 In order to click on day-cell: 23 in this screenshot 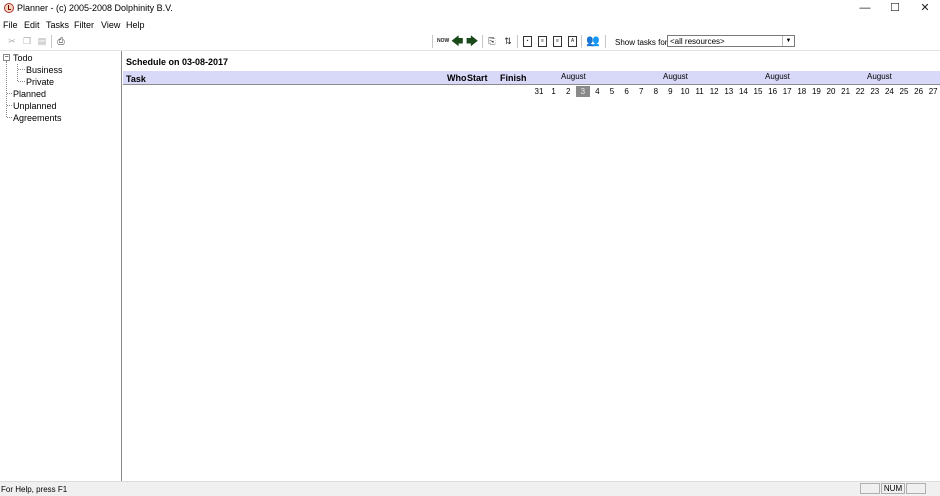, I will do `click(875, 91)`.